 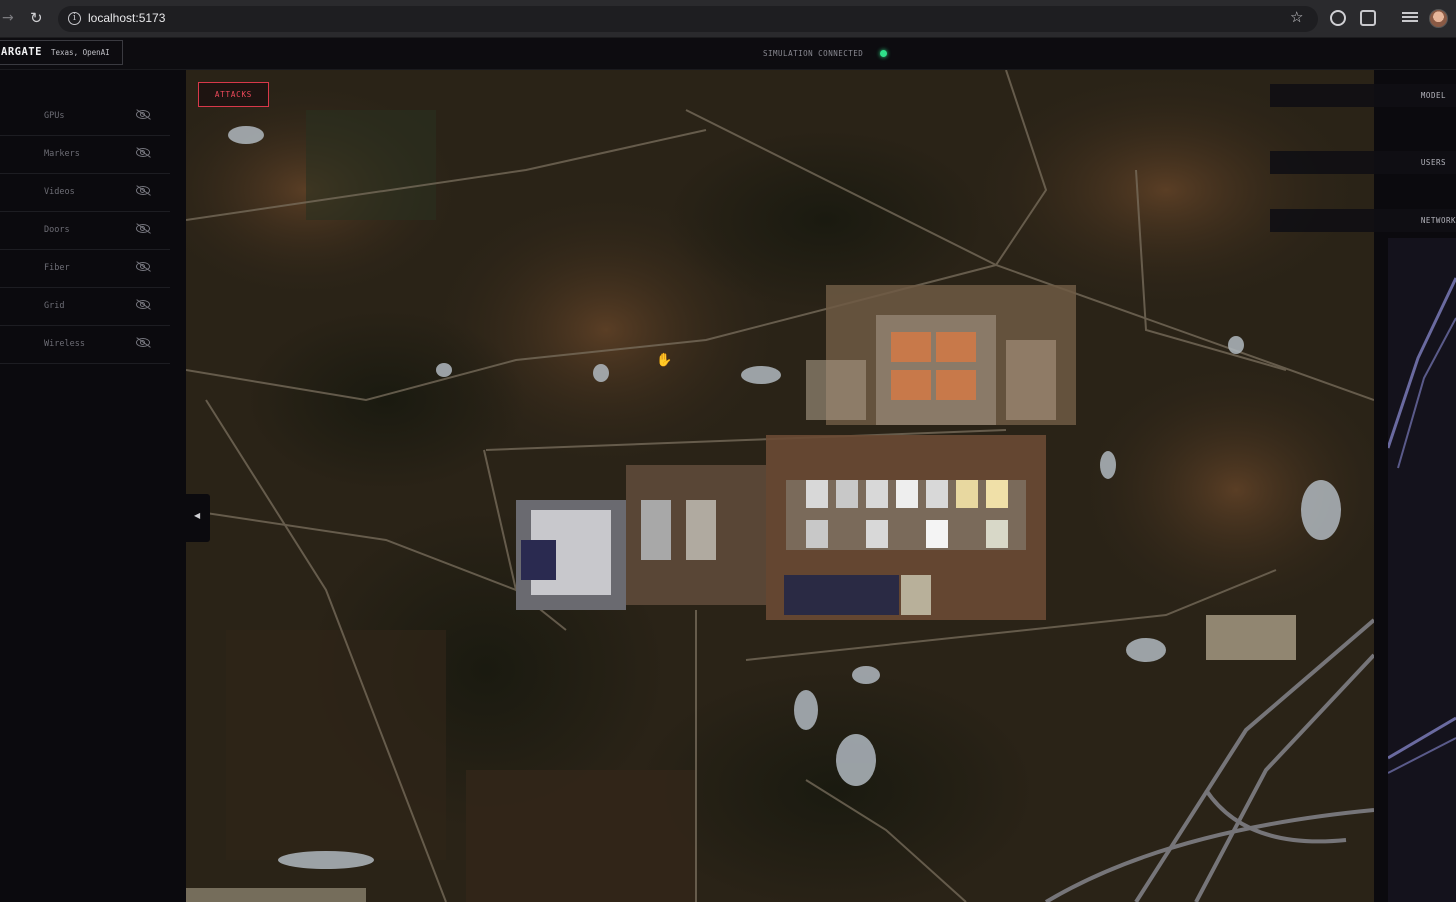 What do you see at coordinates (1438, 18) in the screenshot?
I see `avatar` at bounding box center [1438, 18].